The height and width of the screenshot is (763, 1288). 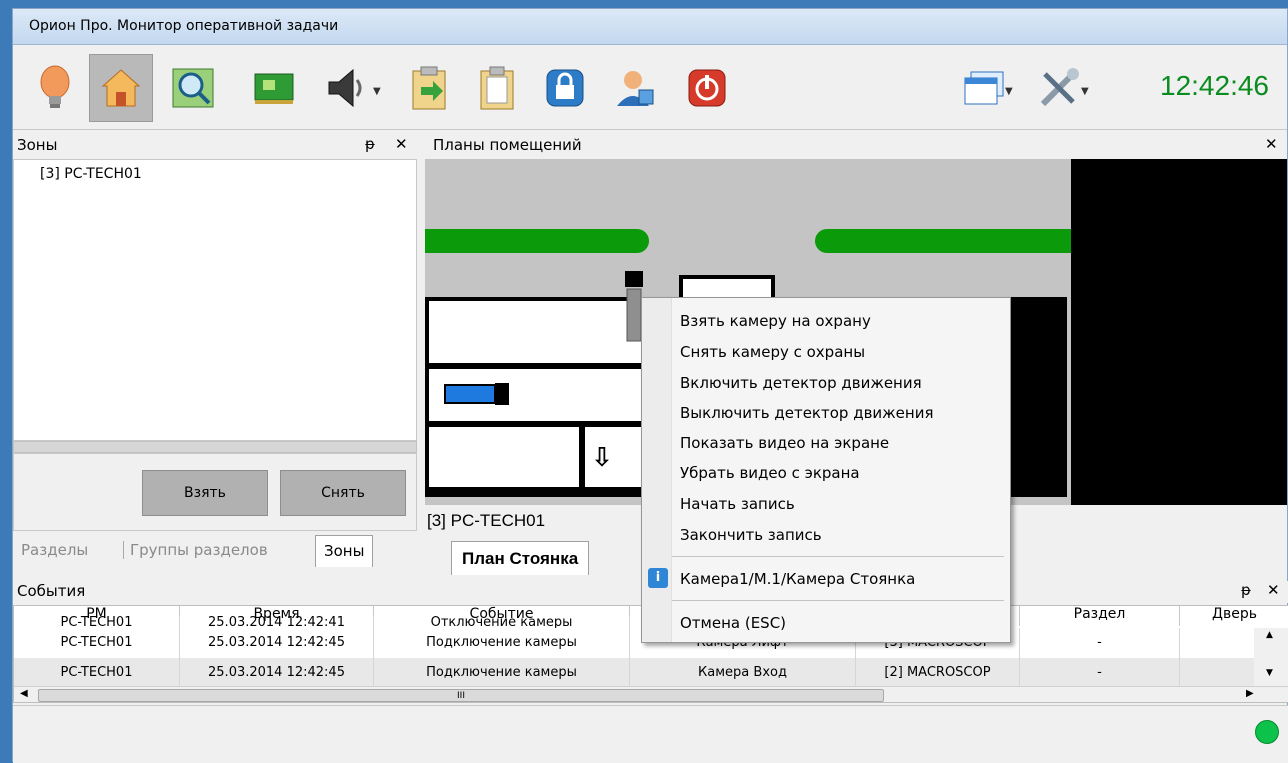 I want to click on info-icon: i, so click(x=658, y=578).